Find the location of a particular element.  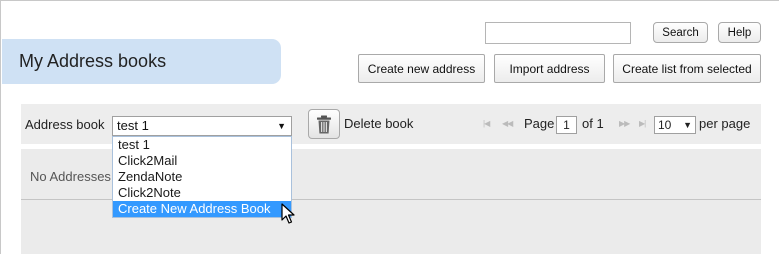

page-number-input: 1 is located at coordinates (566, 125).